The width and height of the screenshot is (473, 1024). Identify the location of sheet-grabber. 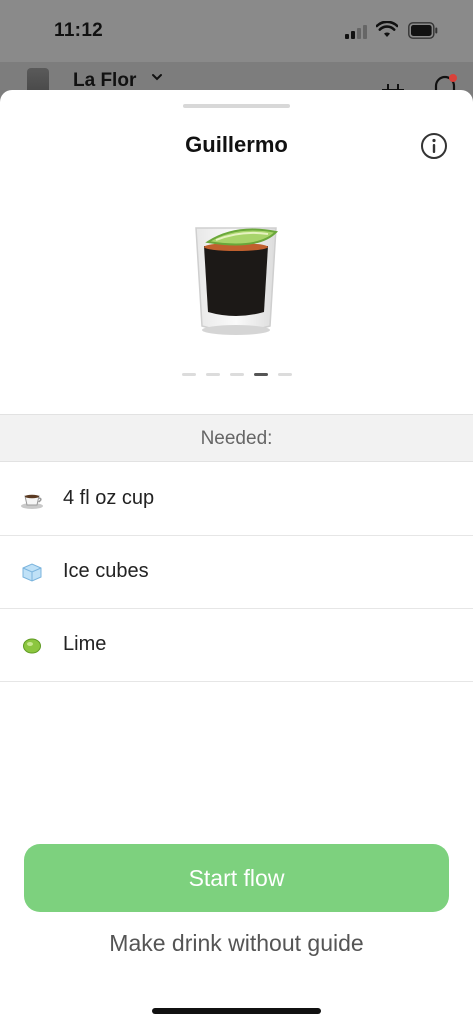
(236, 106).